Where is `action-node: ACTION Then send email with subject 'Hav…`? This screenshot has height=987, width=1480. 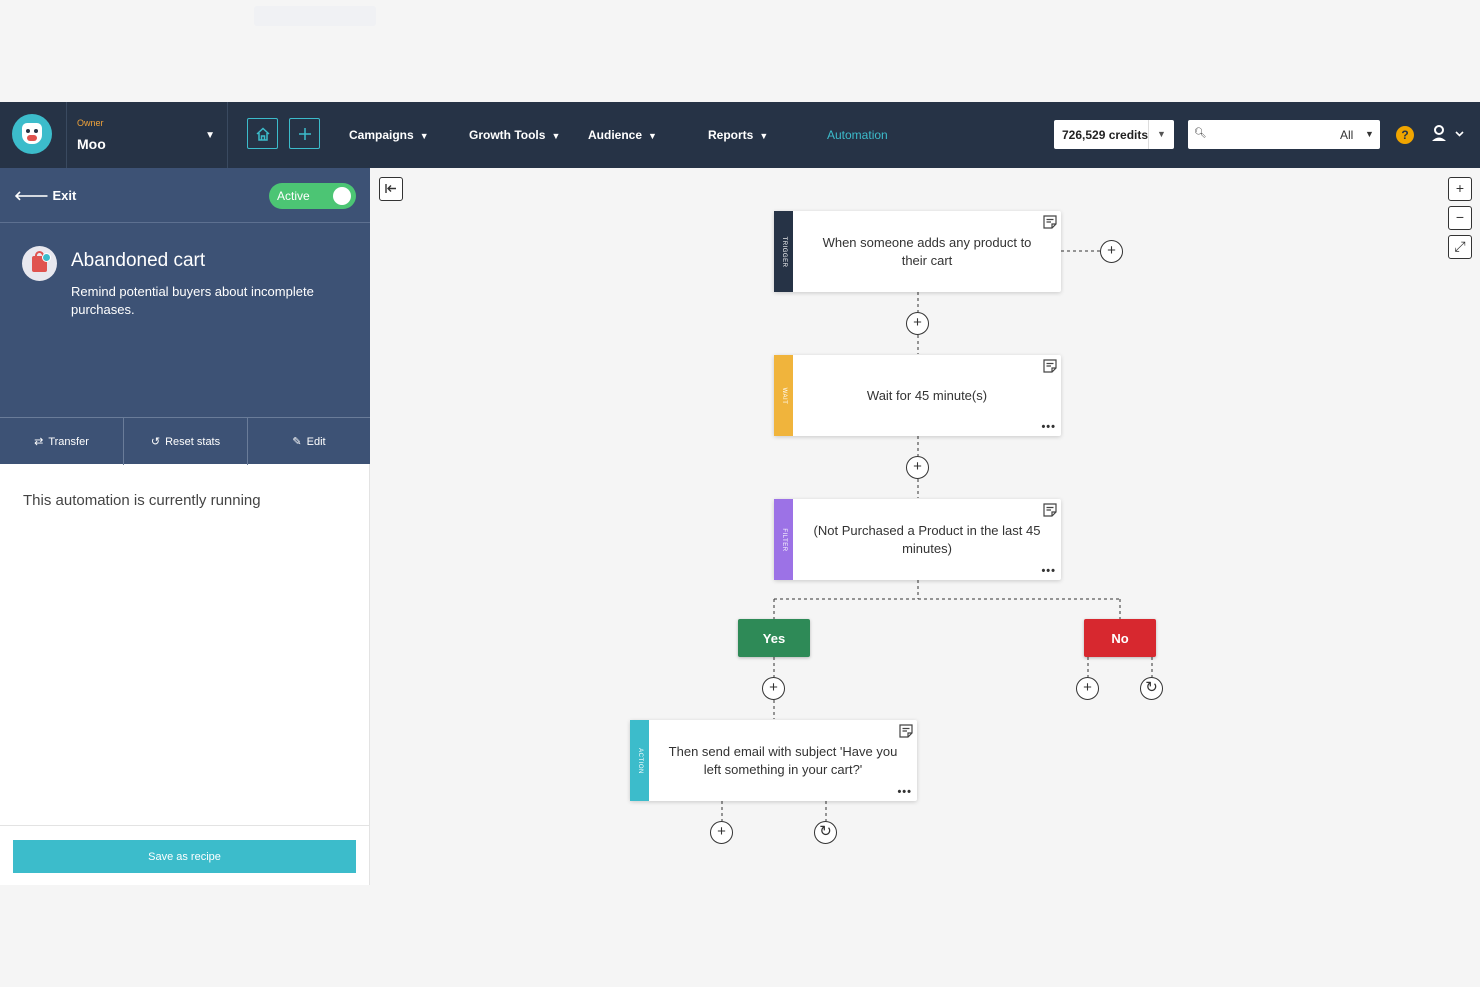 action-node: ACTION Then send email with subject 'Hav… is located at coordinates (773, 760).